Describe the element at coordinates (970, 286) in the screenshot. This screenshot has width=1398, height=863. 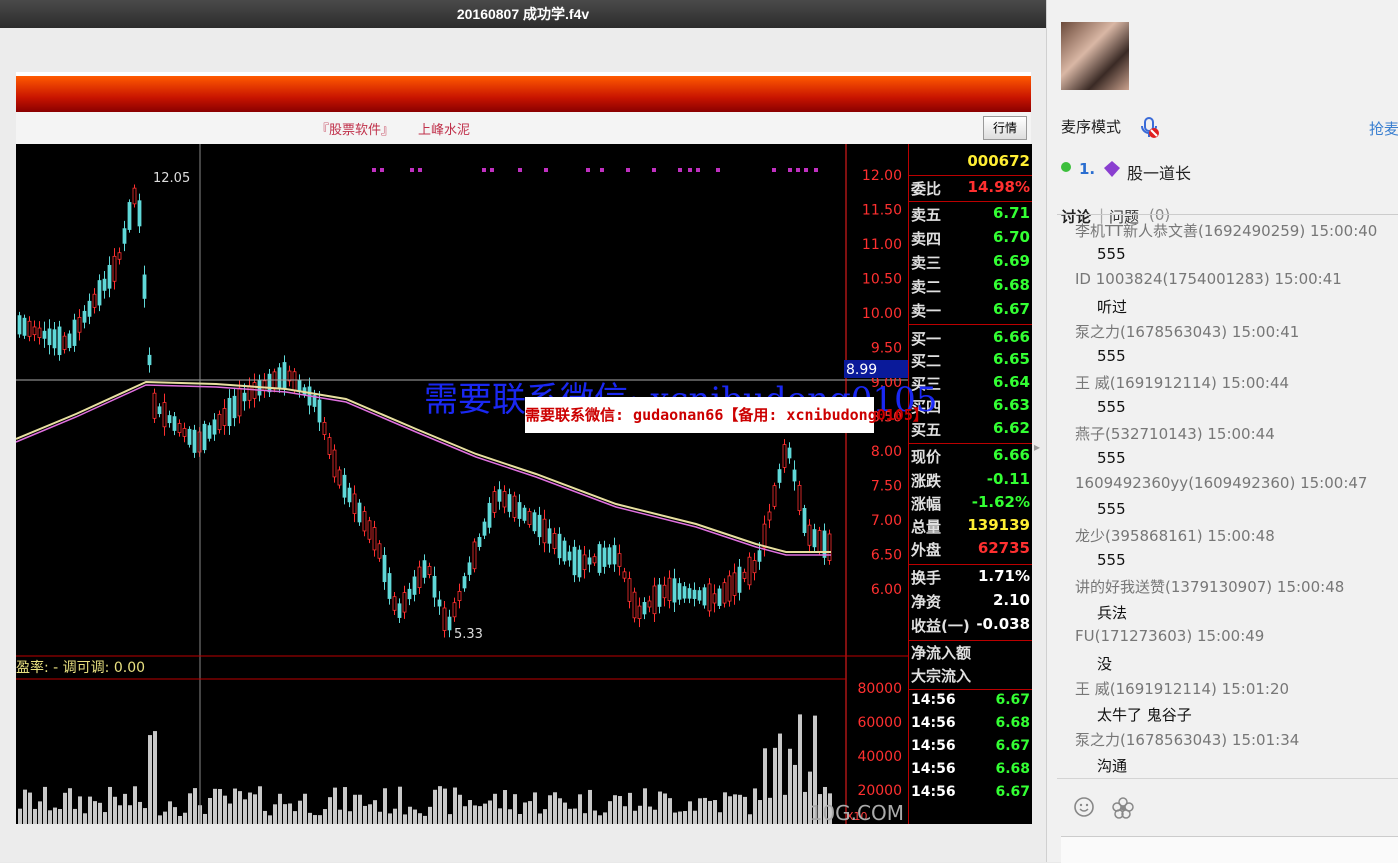
I see `sell-2: 卖二 6.68` at that location.